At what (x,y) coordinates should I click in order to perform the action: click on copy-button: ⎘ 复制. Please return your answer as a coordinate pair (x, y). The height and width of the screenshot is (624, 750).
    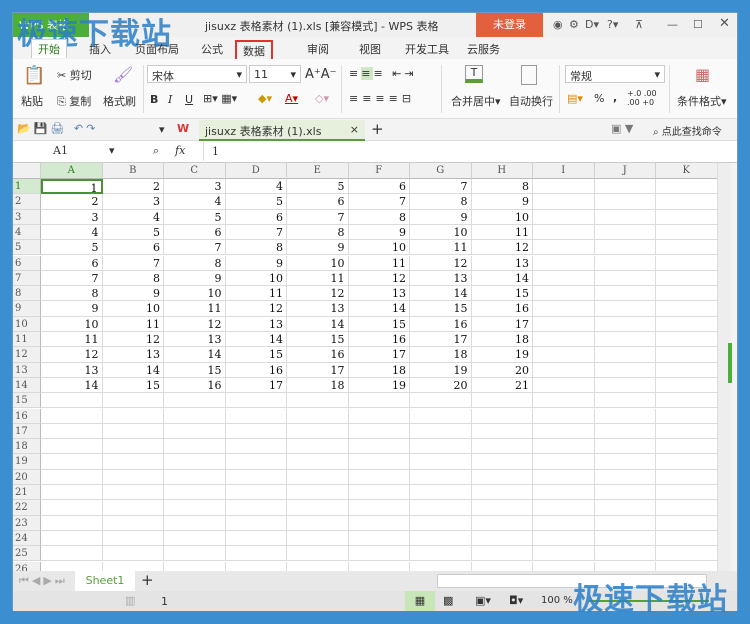
    Looking at the image, I should click on (74, 101).